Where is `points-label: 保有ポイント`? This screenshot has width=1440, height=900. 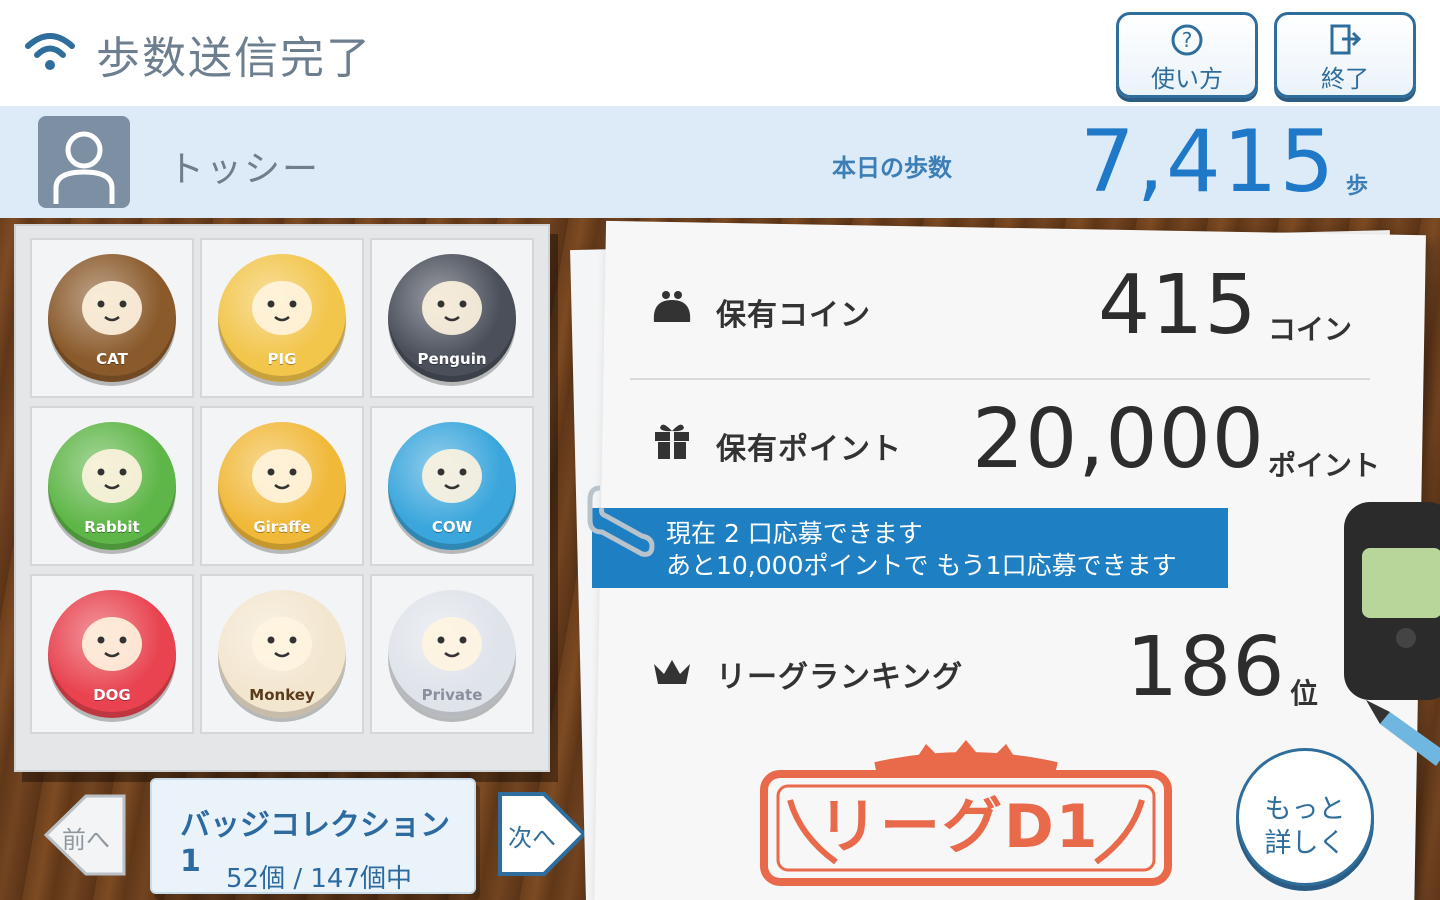 points-label: 保有ポイント is located at coordinates (809, 449).